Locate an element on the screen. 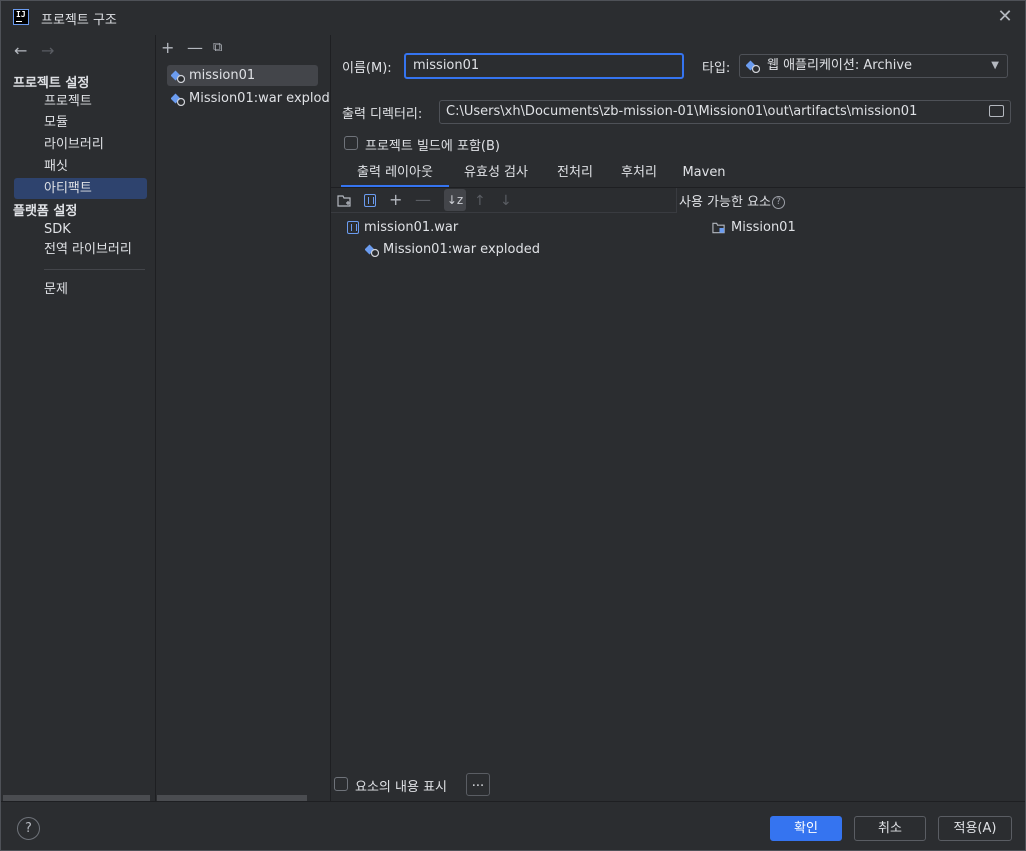 The height and width of the screenshot is (851, 1026). type-label: 타입: is located at coordinates (716, 68).